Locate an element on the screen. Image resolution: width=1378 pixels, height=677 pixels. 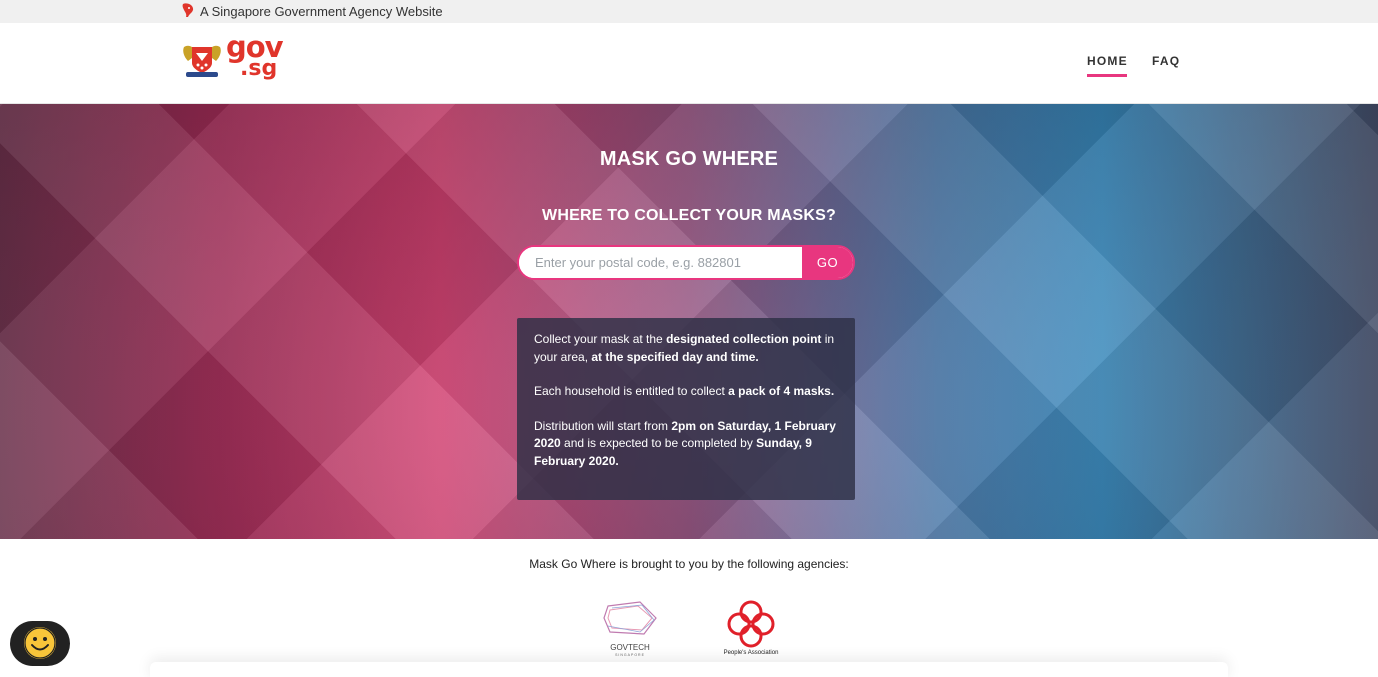
info-p3-text: Distribution will start from is located at coordinates (603, 425).